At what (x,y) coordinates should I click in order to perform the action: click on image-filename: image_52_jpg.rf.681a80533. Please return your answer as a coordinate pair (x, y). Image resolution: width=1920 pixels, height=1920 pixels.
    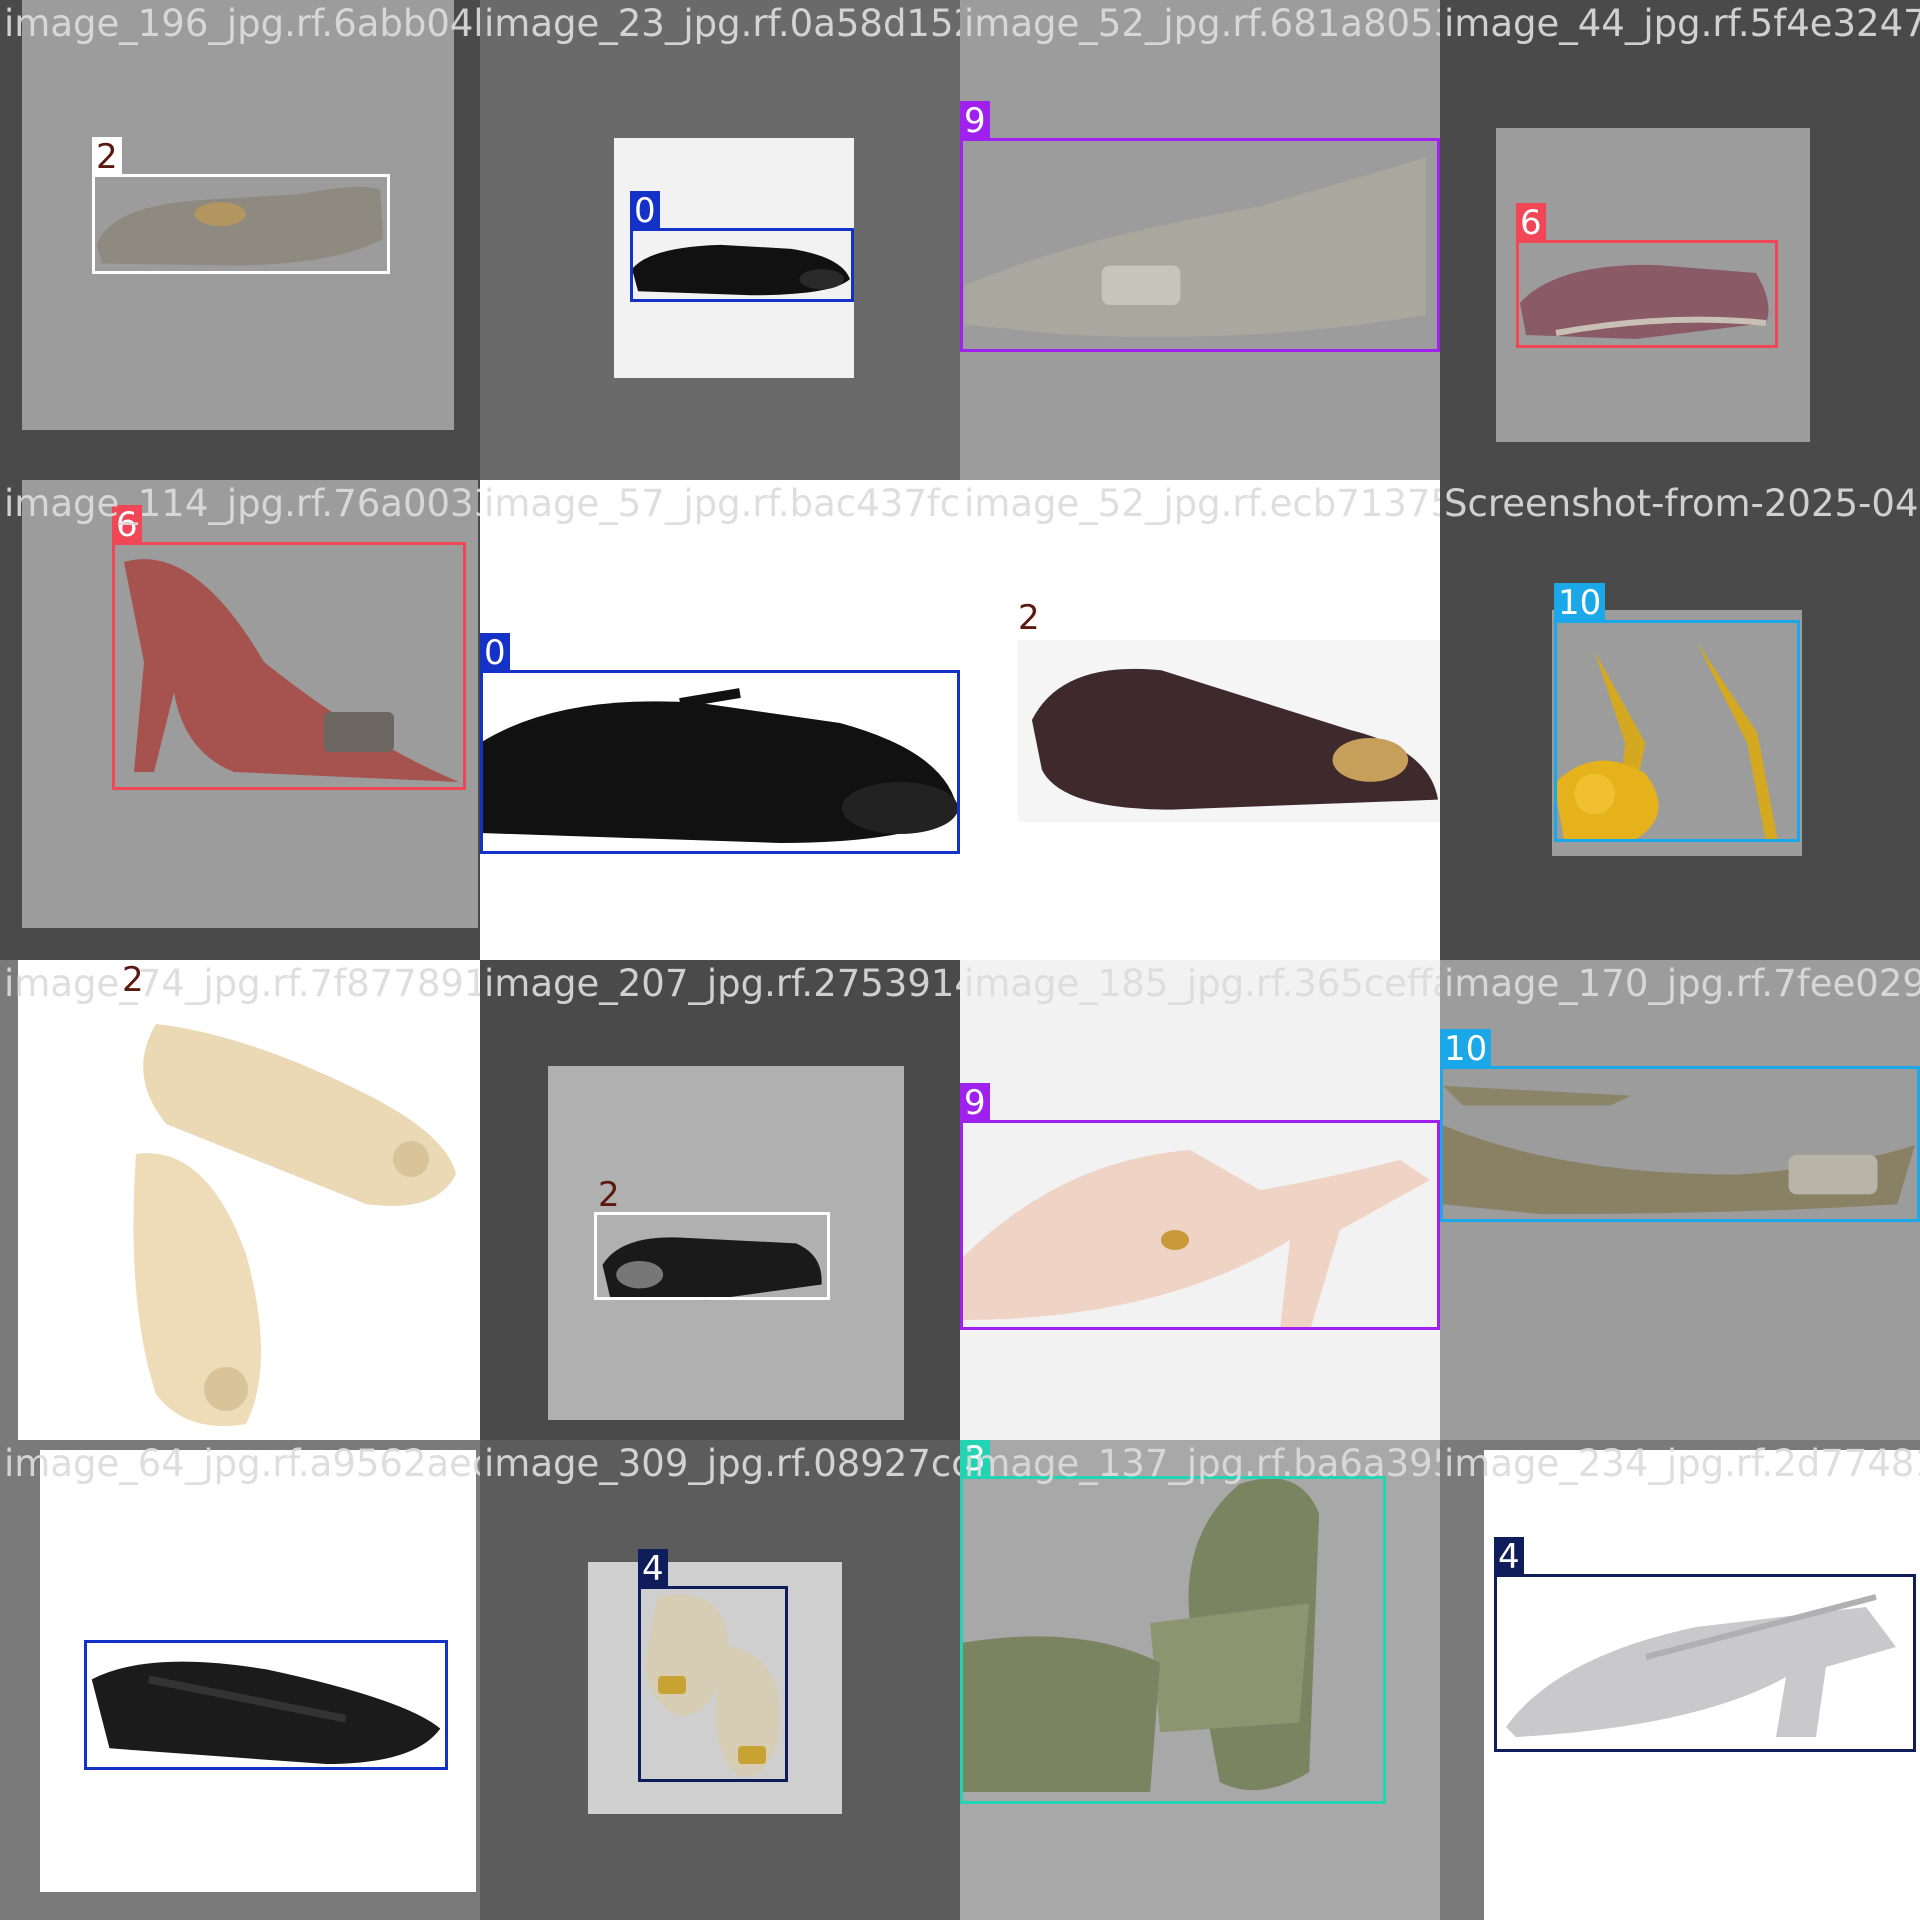
    Looking at the image, I should click on (1202, 23).